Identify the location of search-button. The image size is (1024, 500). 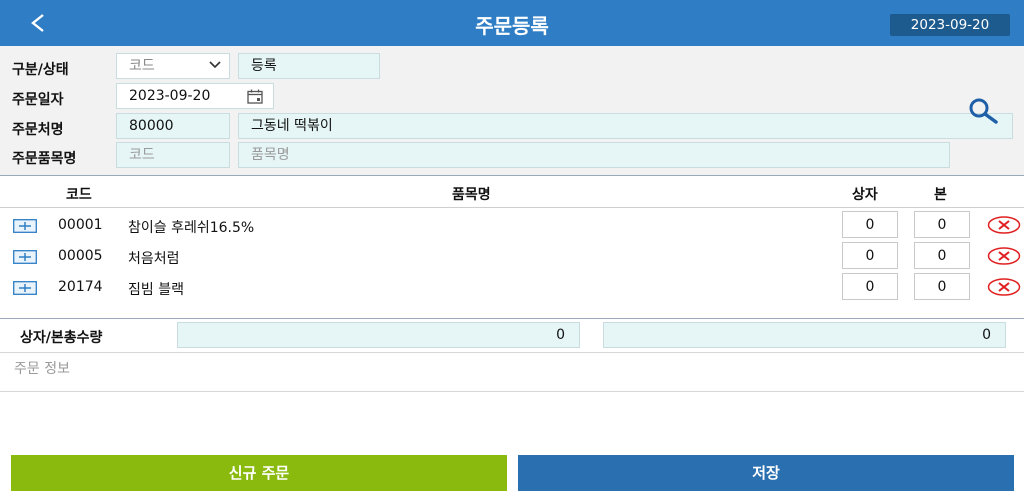
(983, 111).